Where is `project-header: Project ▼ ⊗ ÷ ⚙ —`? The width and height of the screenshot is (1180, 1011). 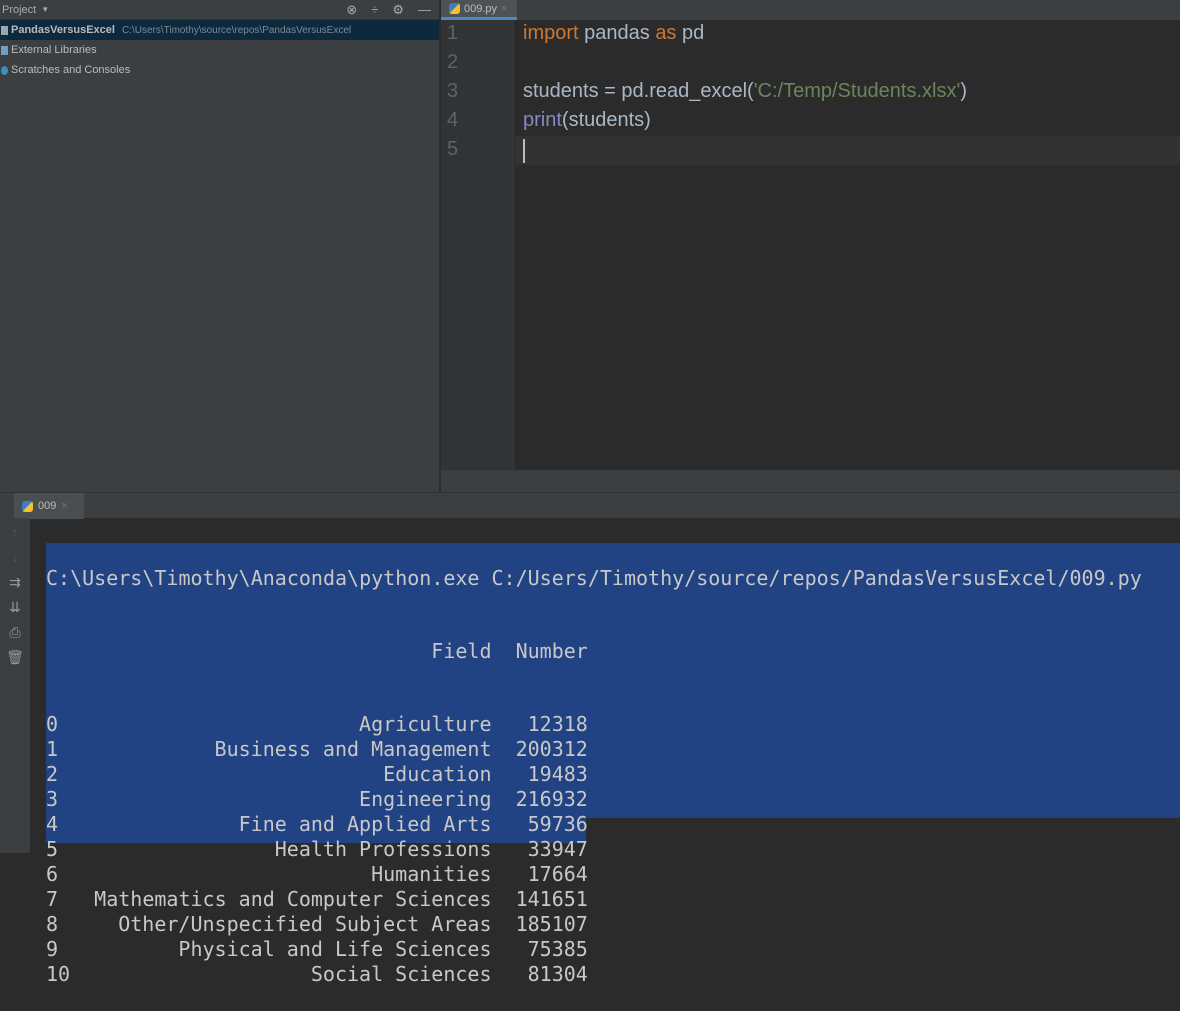 project-header: Project ▼ ⊗ ÷ ⚙ — is located at coordinates (219, 10).